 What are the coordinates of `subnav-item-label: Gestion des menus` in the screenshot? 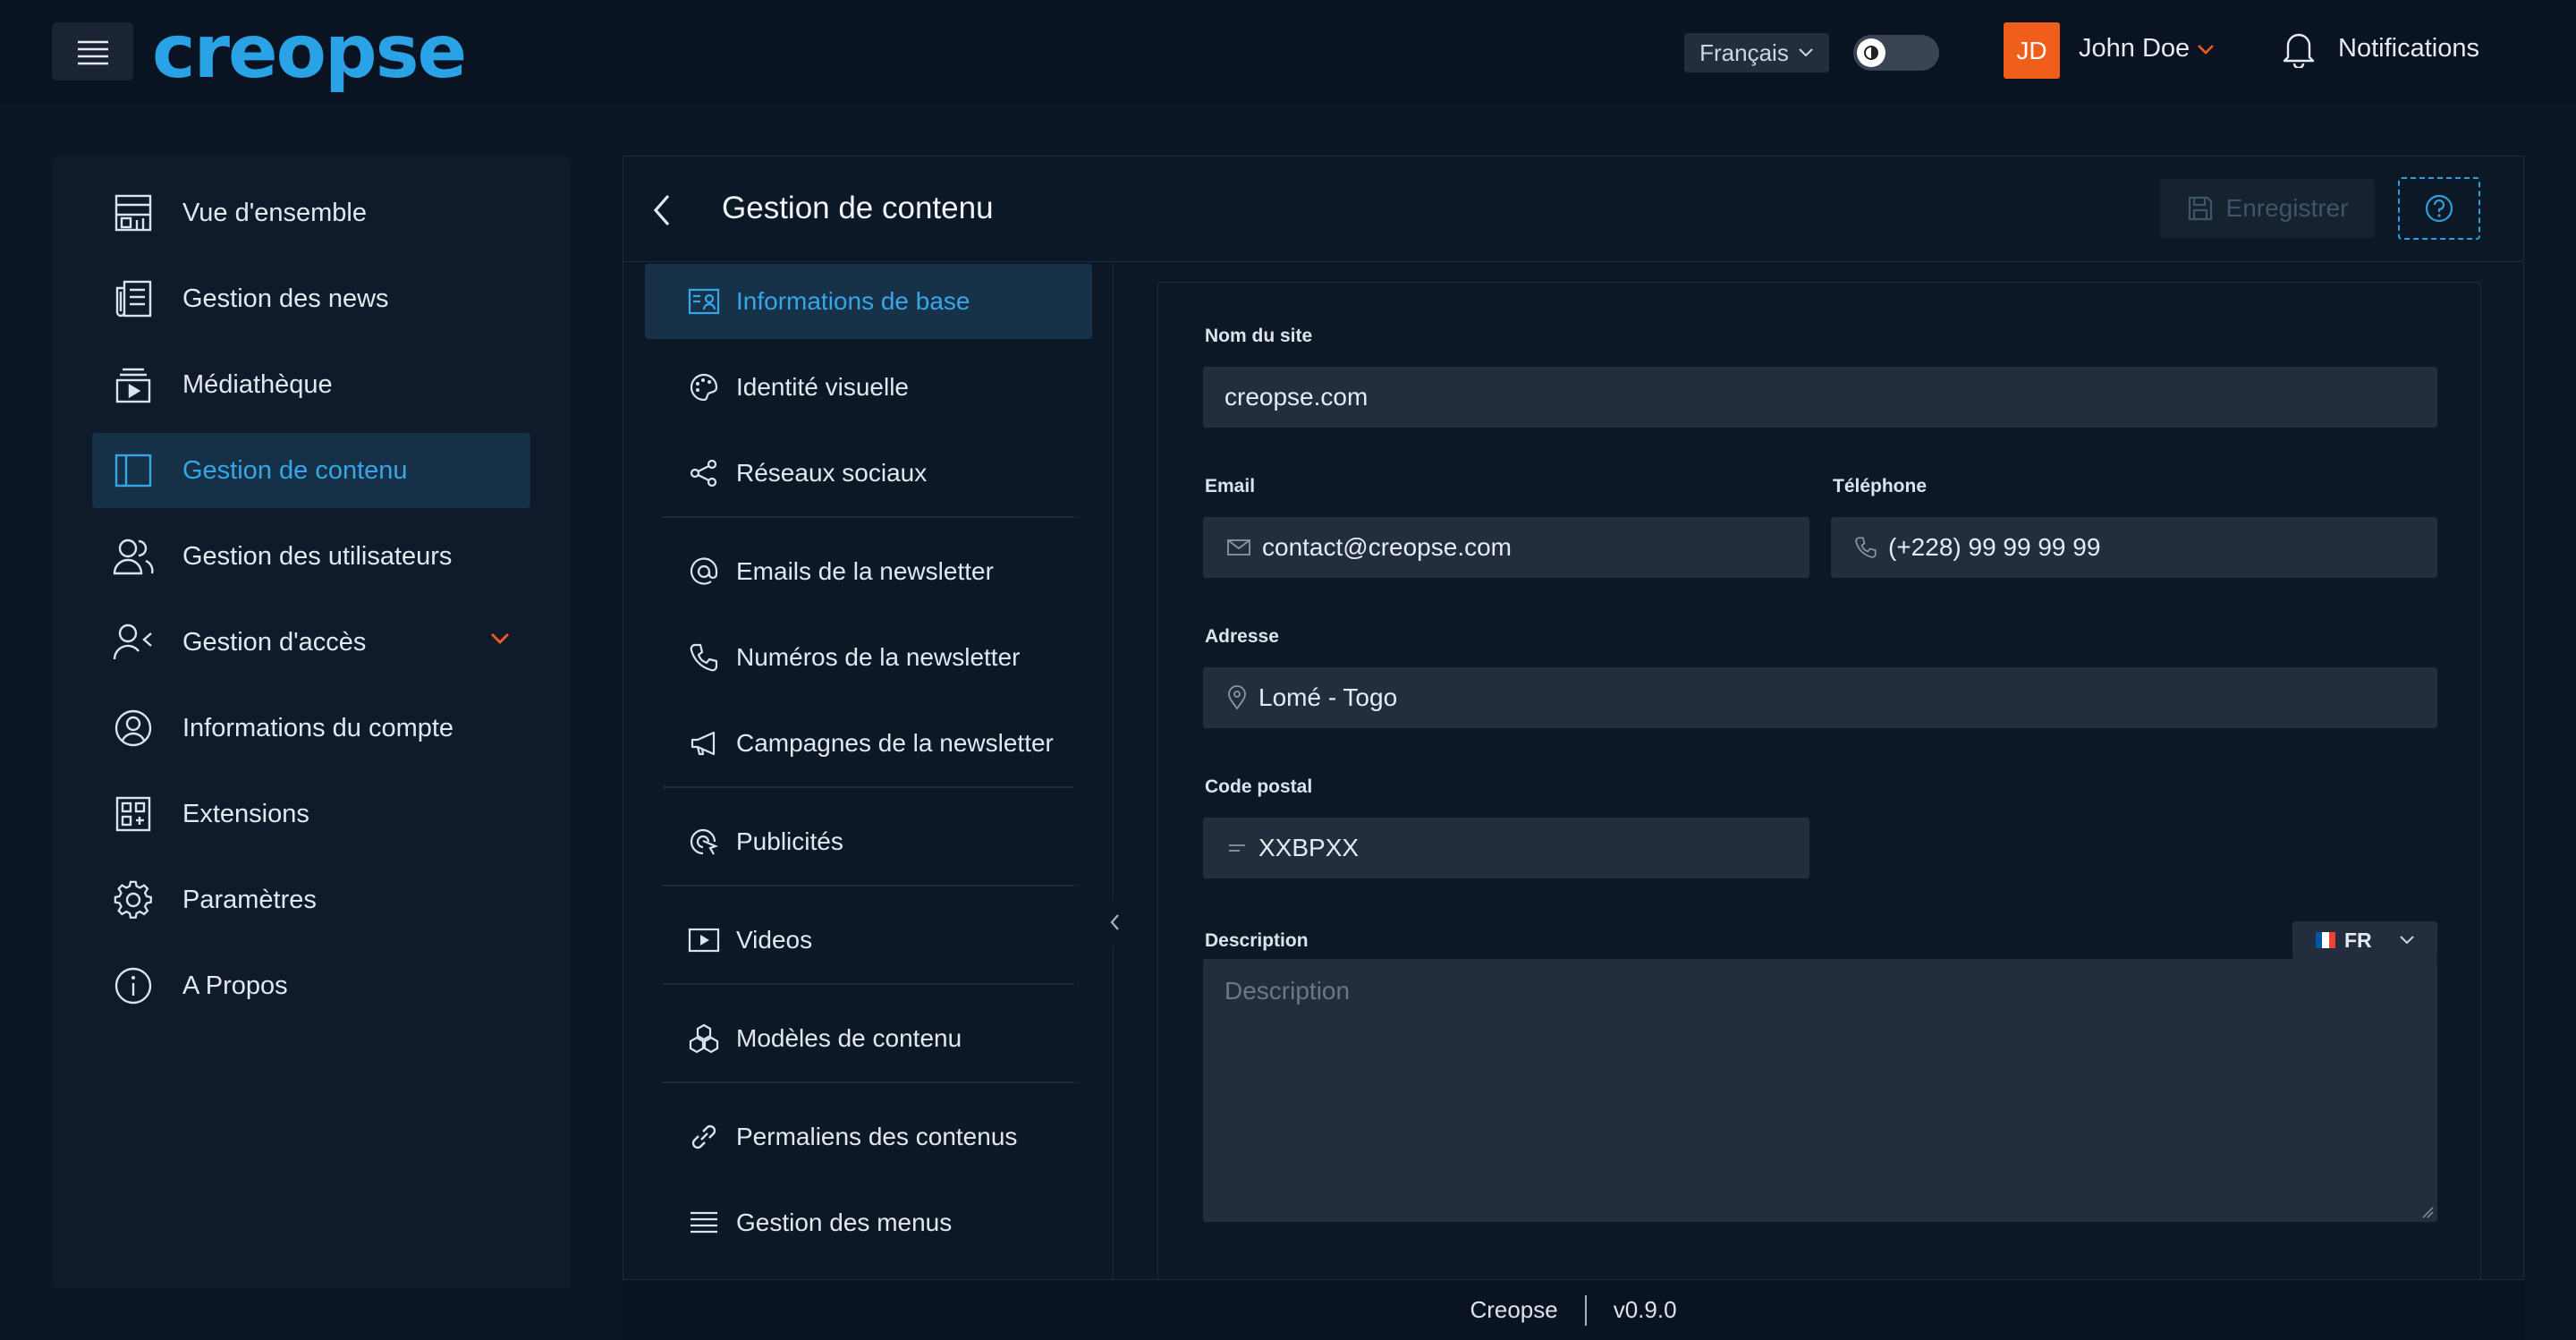 It's located at (844, 1222).